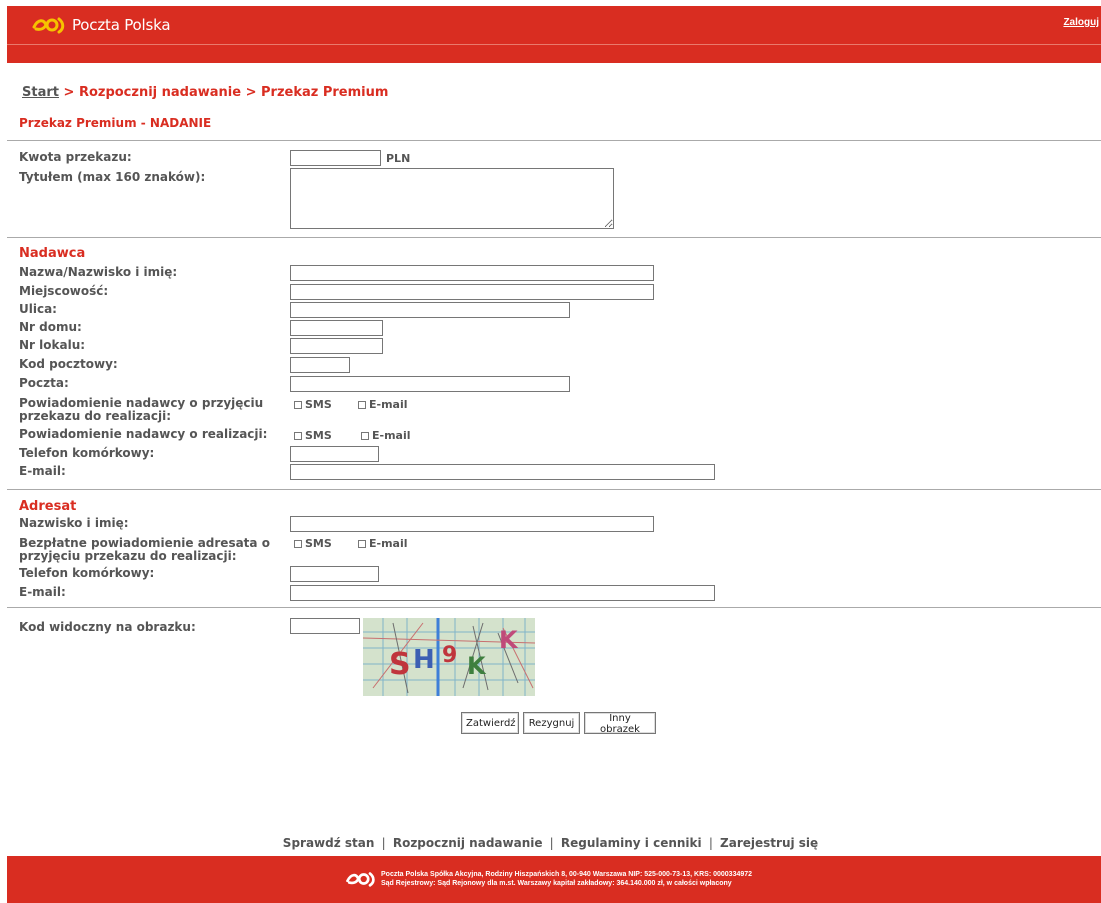 This screenshot has width=1101, height=903. I want to click on footer-link-regulations: Regulaminy i cenniki, so click(631, 843).